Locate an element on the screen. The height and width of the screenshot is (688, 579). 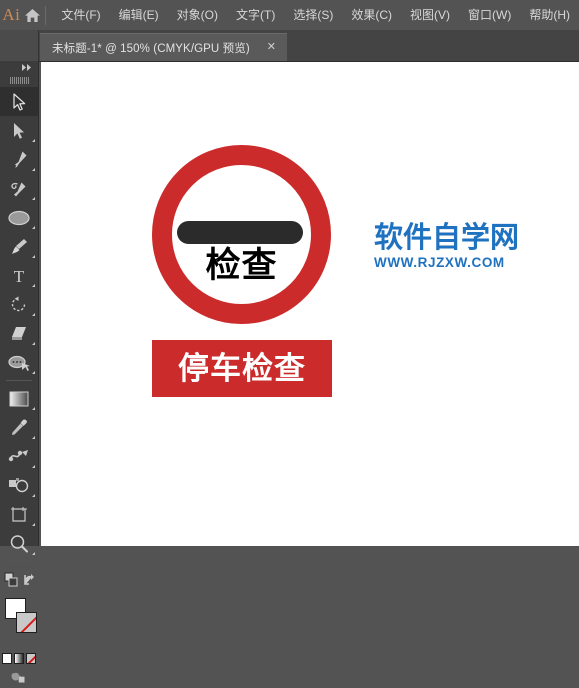
color-mode-buttons is located at coordinates (19, 658).